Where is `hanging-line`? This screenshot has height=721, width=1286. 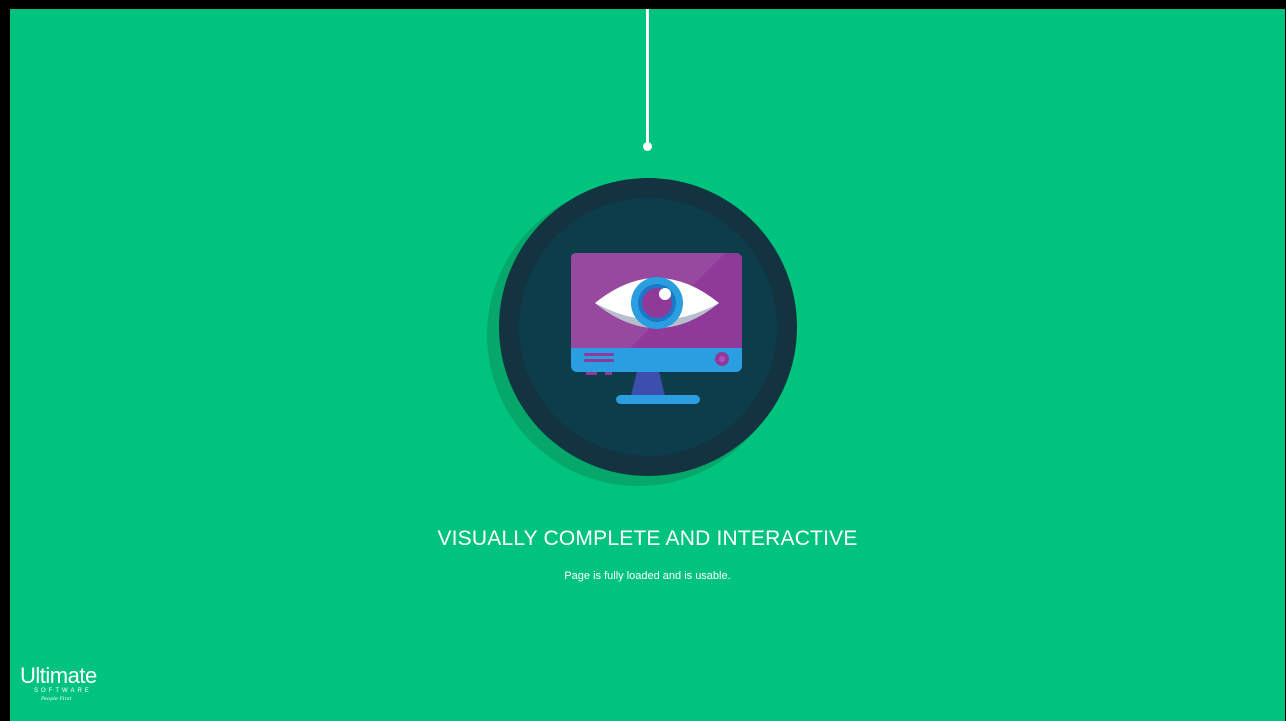 hanging-line is located at coordinates (647, 76).